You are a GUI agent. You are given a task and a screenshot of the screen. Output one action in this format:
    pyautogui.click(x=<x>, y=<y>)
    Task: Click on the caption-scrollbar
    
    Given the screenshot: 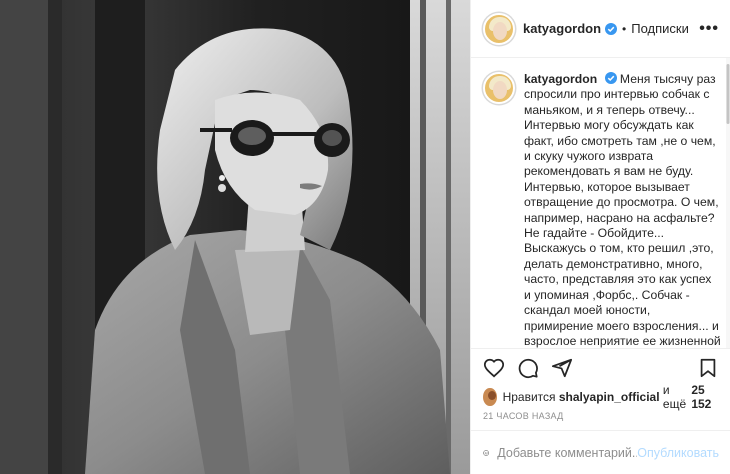 What is the action you would take?
    pyautogui.click(x=728, y=203)
    